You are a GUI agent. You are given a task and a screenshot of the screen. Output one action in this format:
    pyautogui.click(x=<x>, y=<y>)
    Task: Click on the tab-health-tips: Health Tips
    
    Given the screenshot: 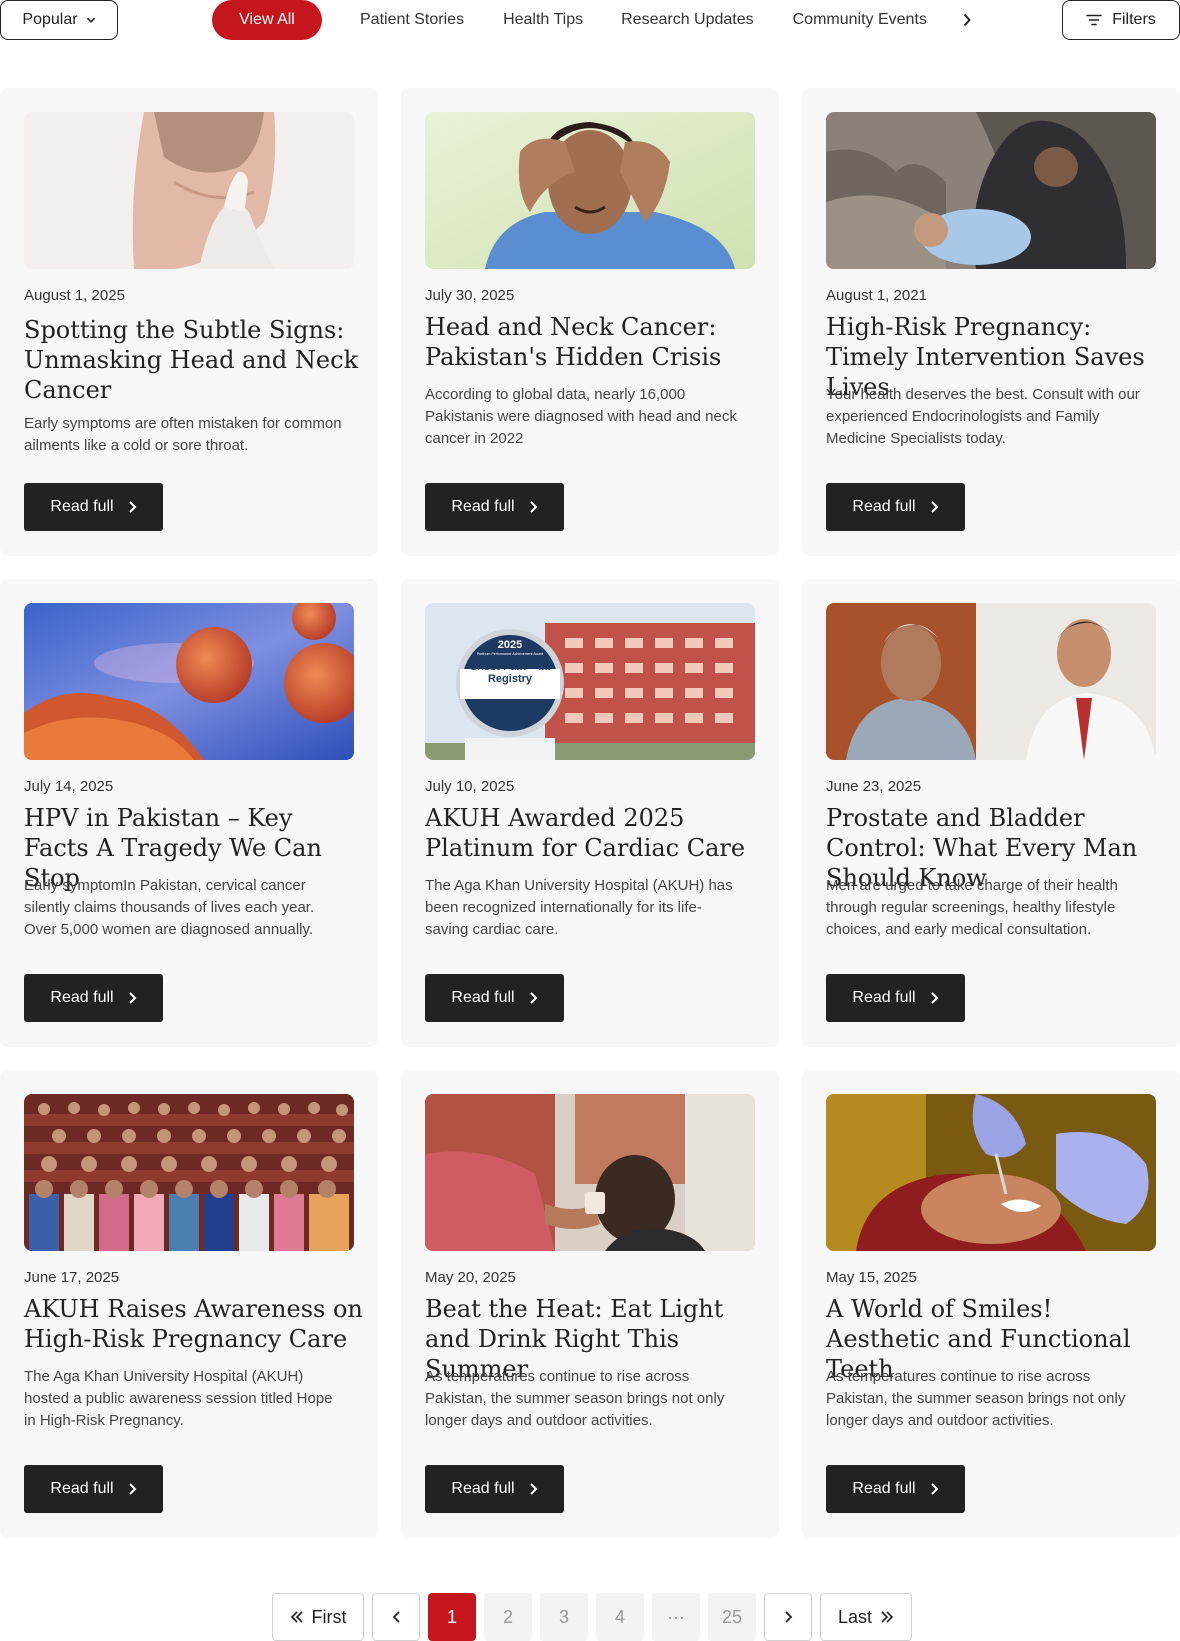 What is the action you would take?
    pyautogui.click(x=543, y=20)
    